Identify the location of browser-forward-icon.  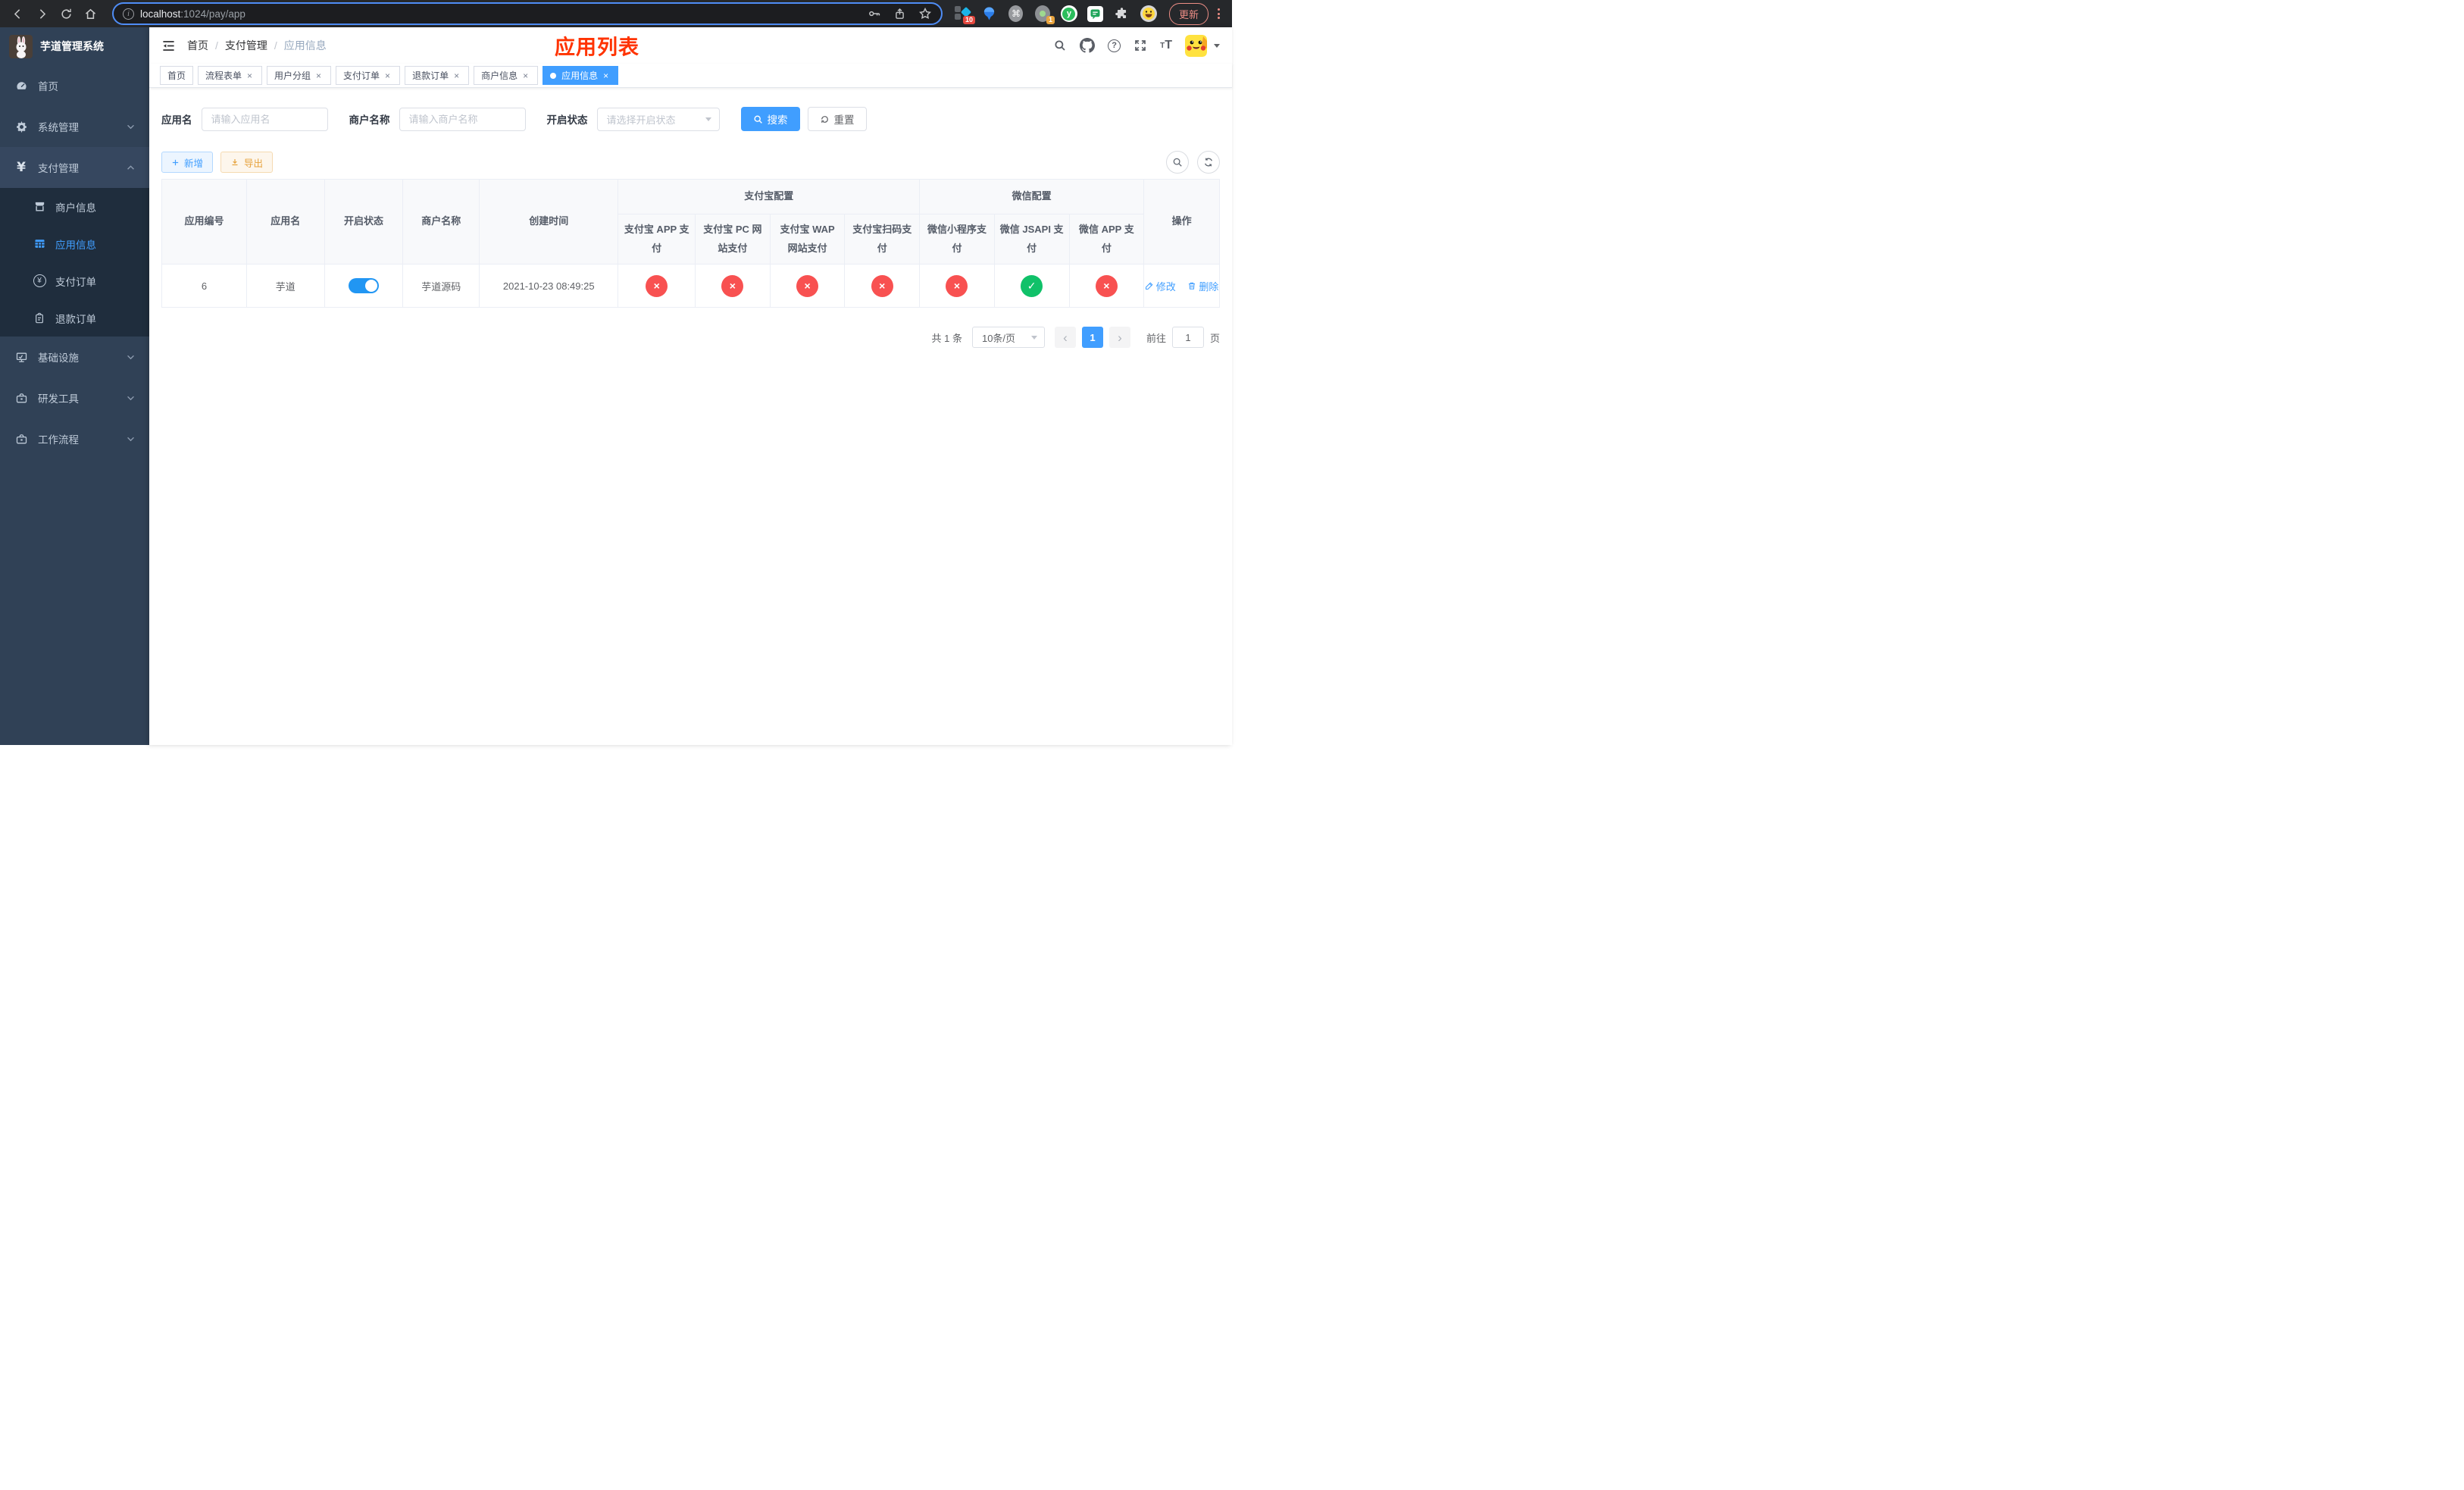
(42, 14).